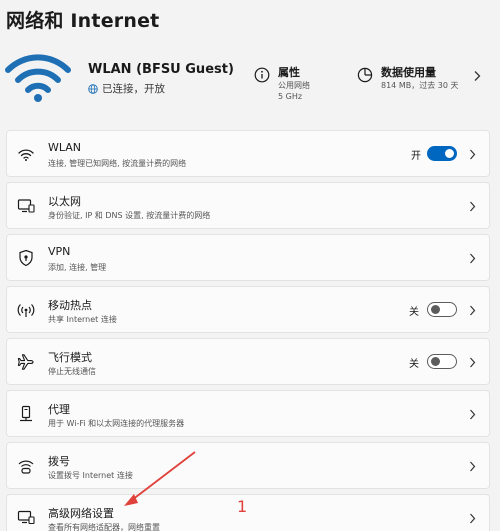 This screenshot has height=531, width=500. I want to click on properties-link: 属性 公用网络 5 GHz, so click(282, 83).